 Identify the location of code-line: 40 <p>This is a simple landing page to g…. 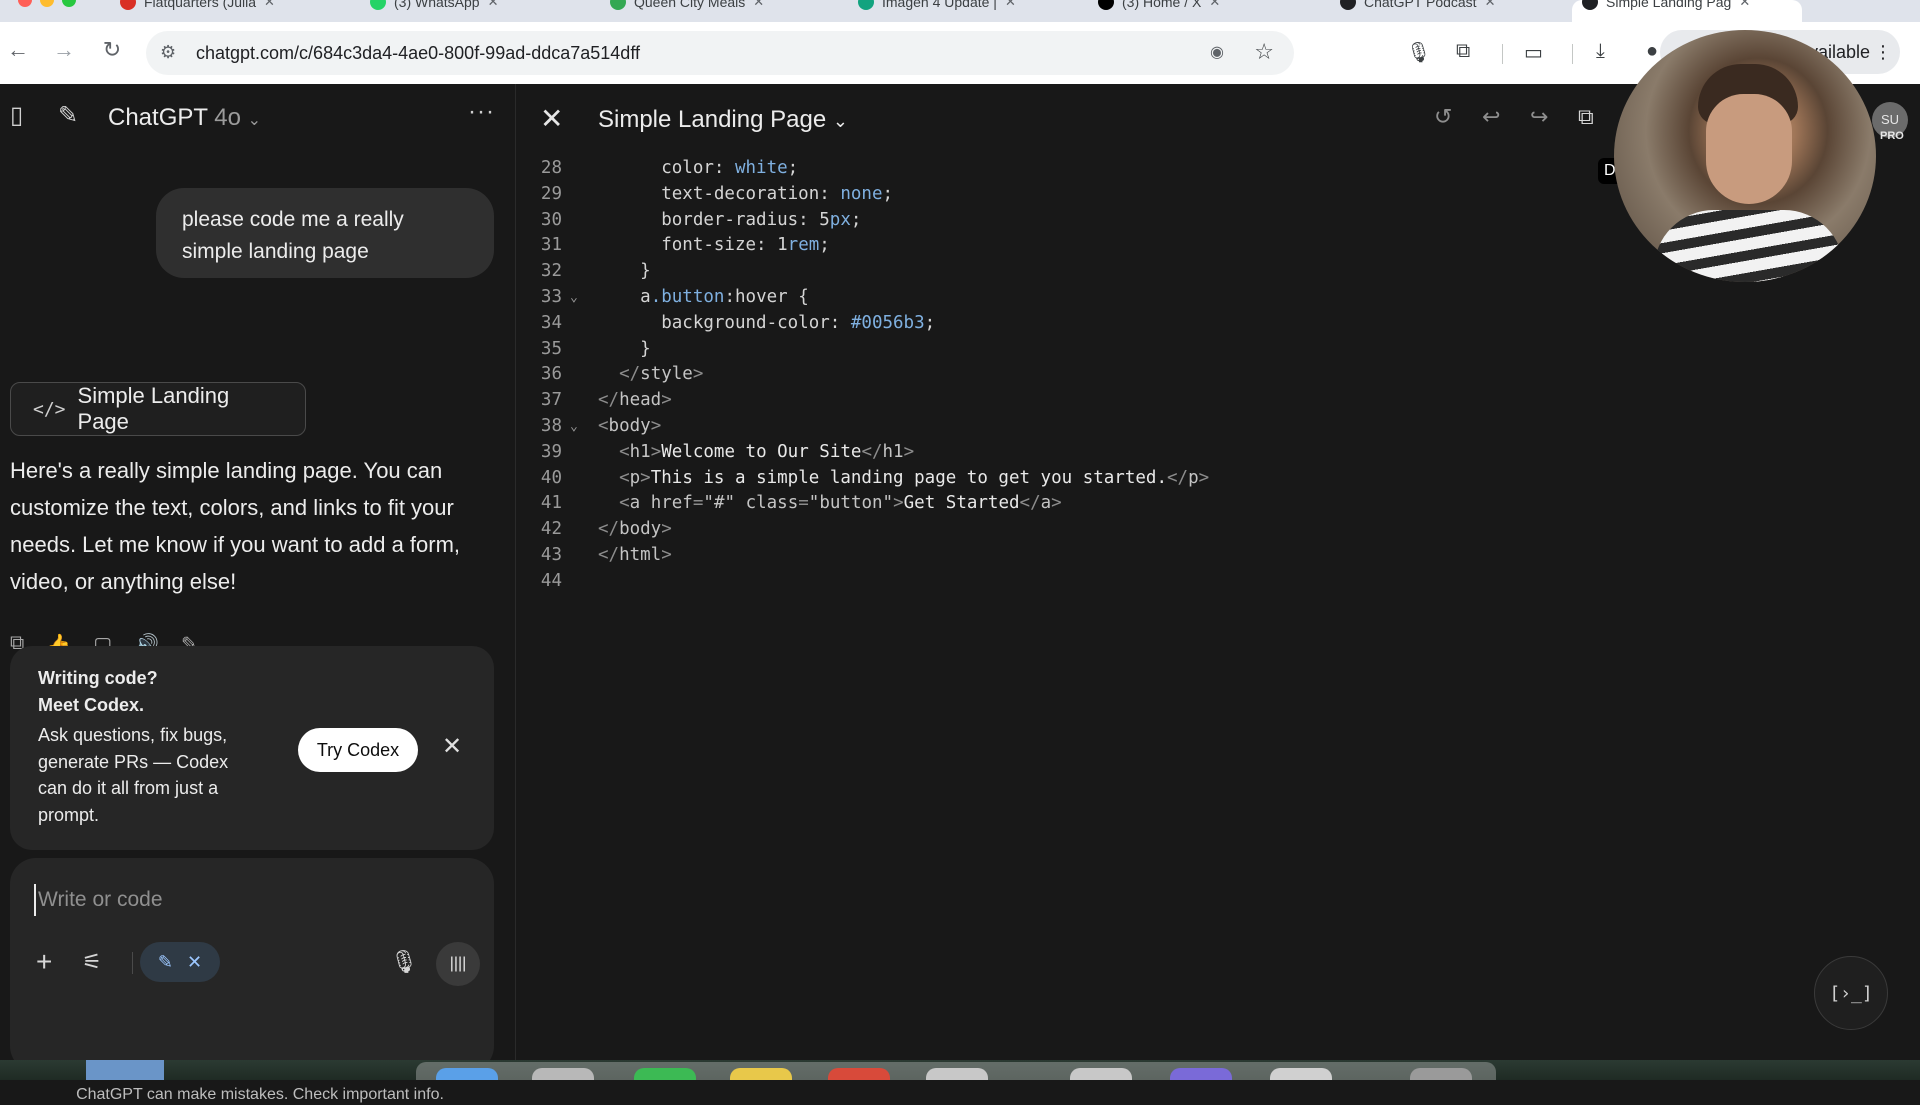
(1218, 479).